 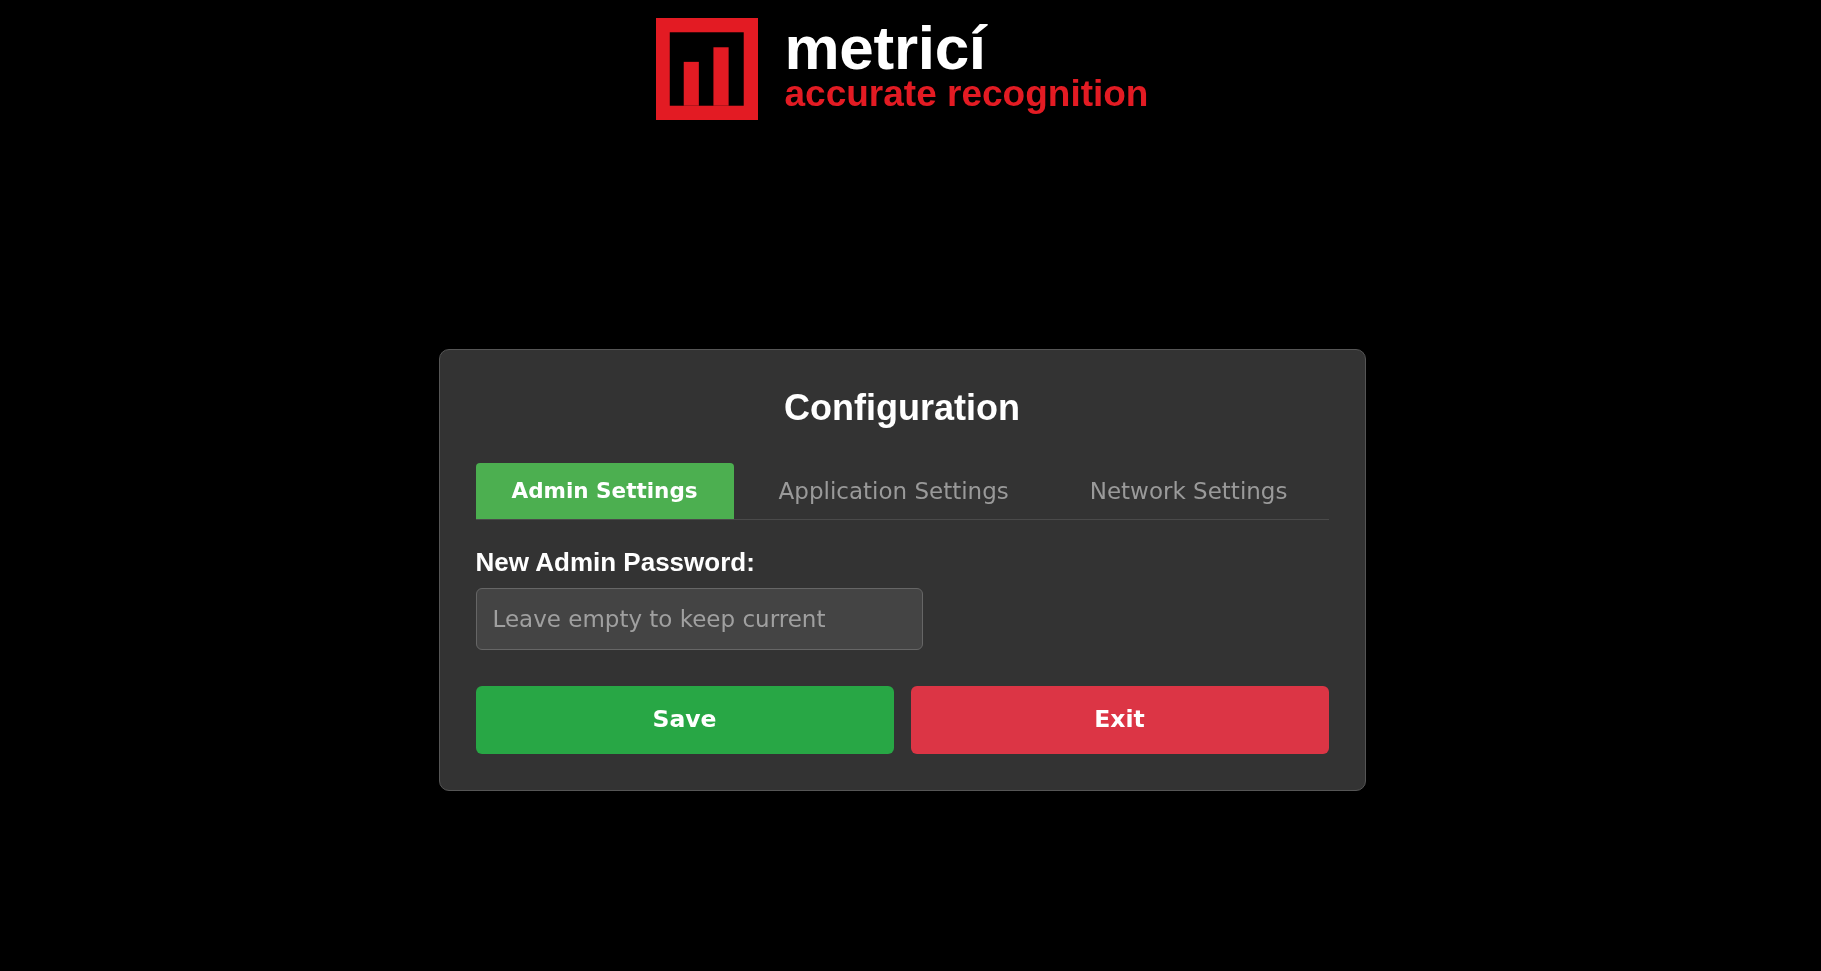 What do you see at coordinates (1188, 491) in the screenshot?
I see `tab: Network Settings` at bounding box center [1188, 491].